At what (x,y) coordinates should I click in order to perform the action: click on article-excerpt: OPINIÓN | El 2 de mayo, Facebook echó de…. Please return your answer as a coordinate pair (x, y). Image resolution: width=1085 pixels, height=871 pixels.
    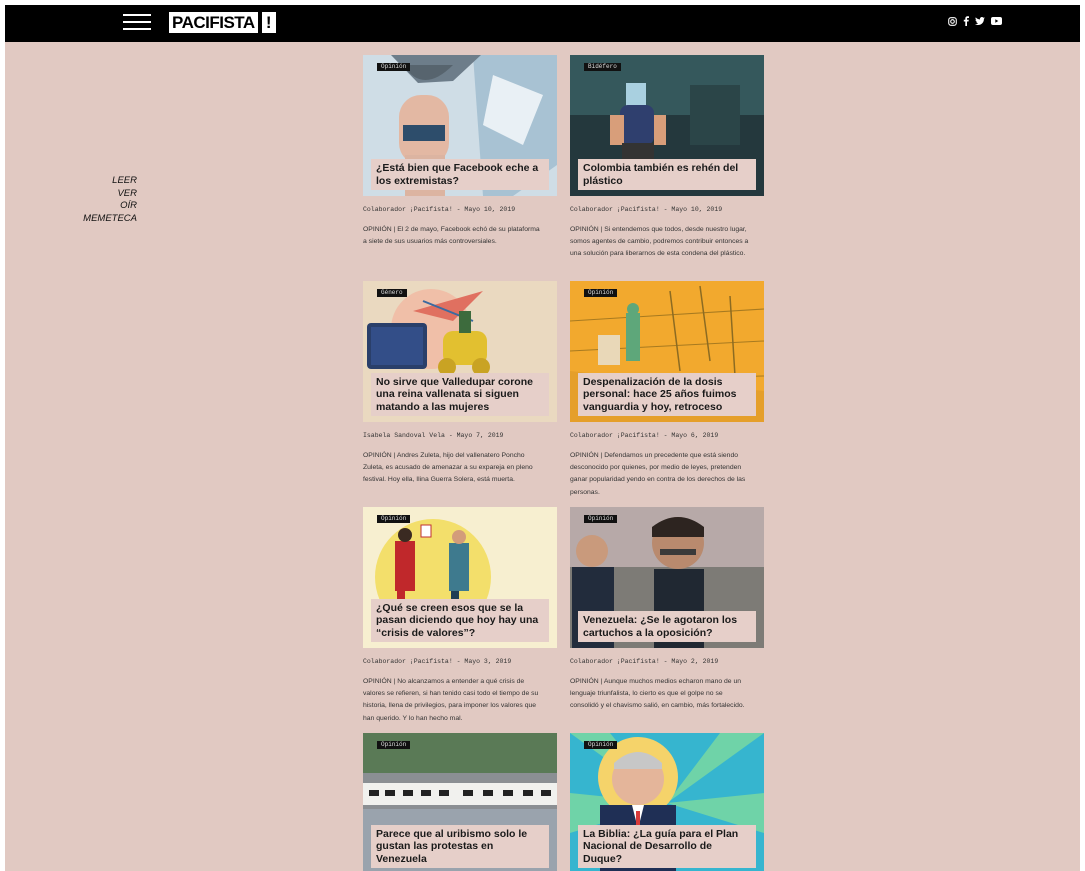
    Looking at the image, I should click on (451, 236).